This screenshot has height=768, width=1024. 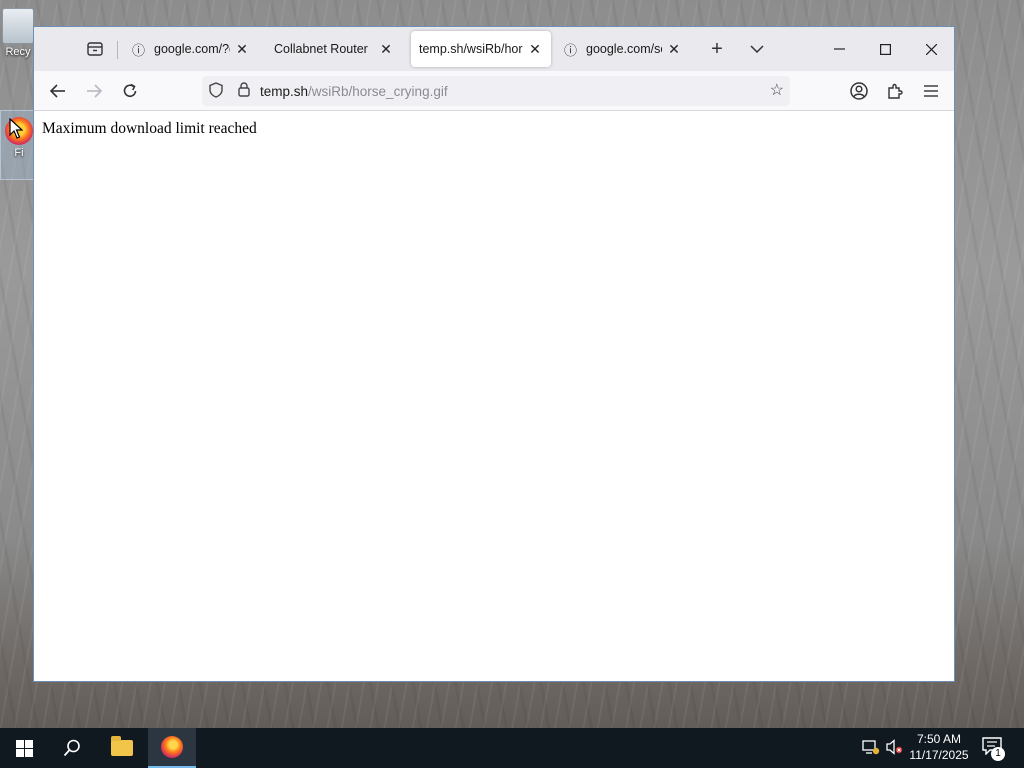 I want to click on bookmark-star-icon: ☆, so click(x=777, y=90).